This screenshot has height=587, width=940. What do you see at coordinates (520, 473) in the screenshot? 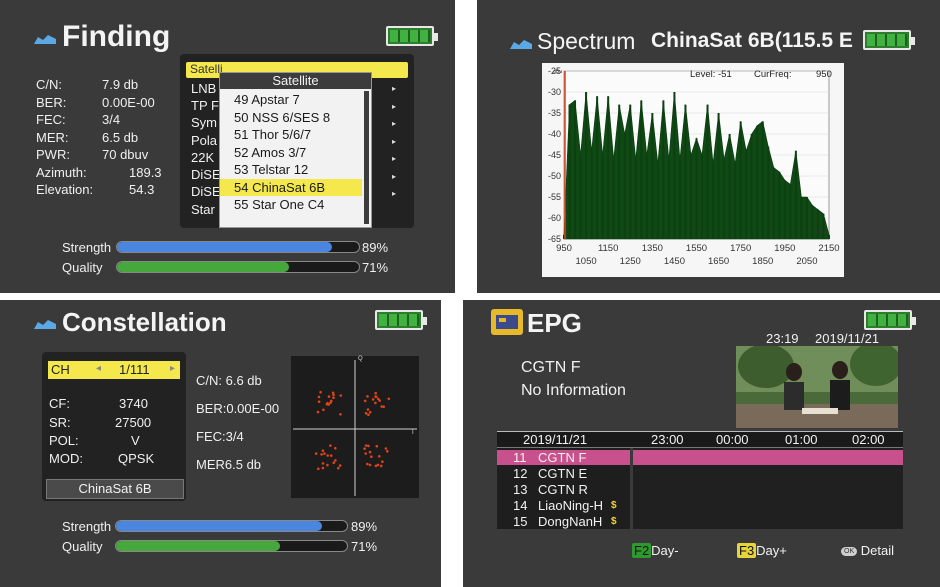
I see `channel-number: 12` at bounding box center [520, 473].